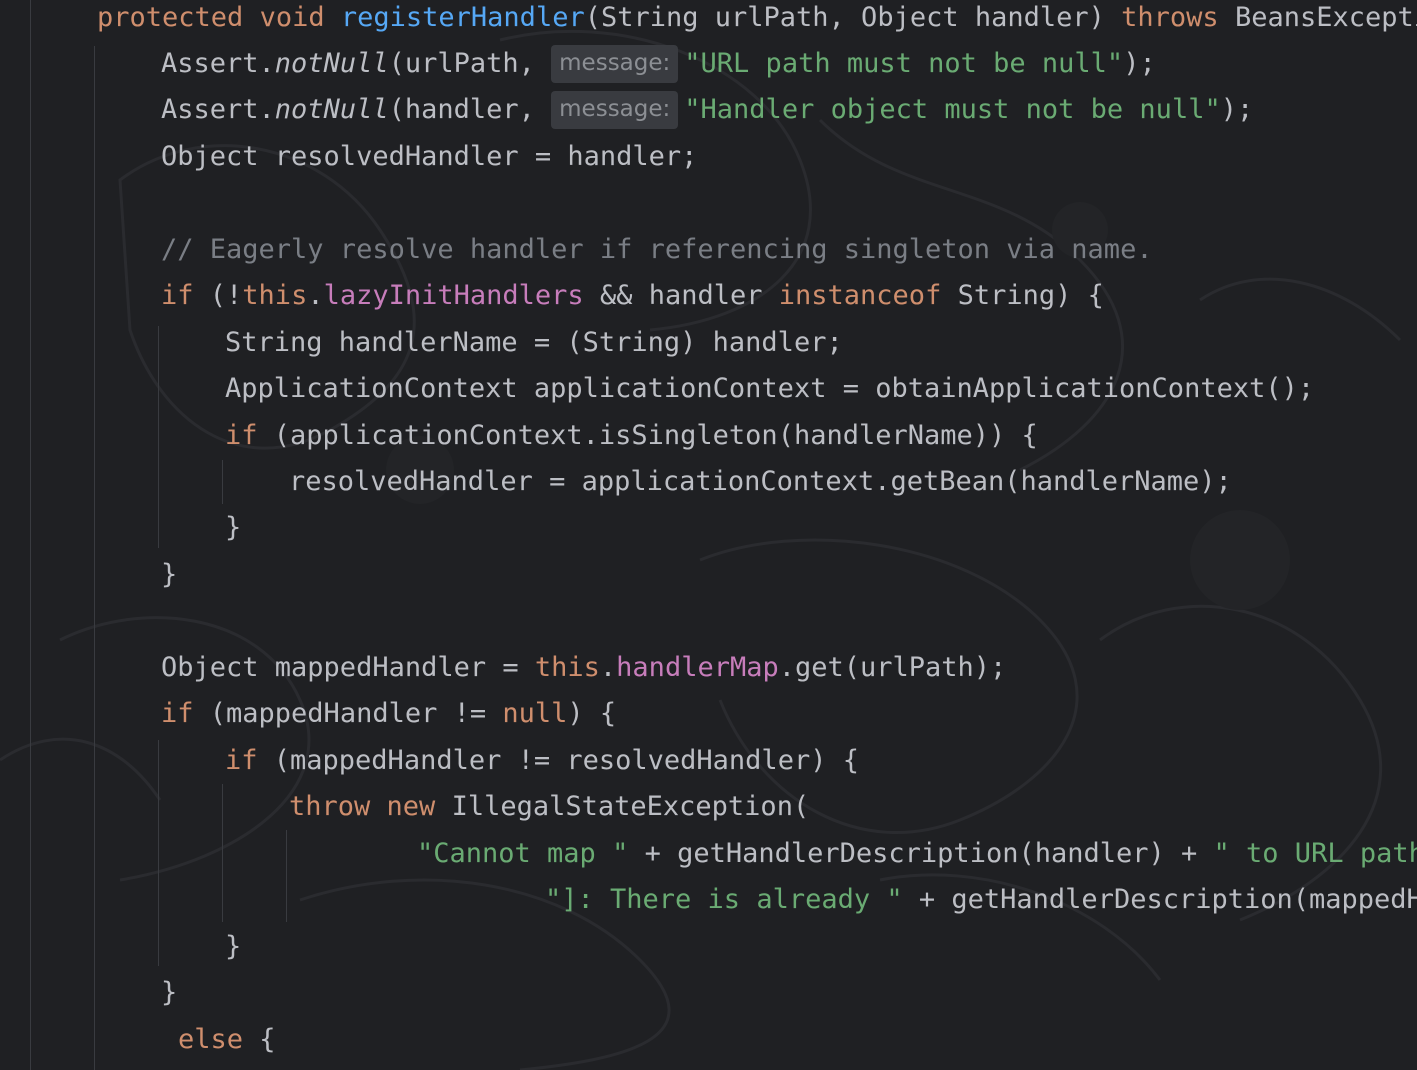 This screenshot has height=1070, width=1417. I want to click on method-name-token: registerHandler, so click(462, 17).